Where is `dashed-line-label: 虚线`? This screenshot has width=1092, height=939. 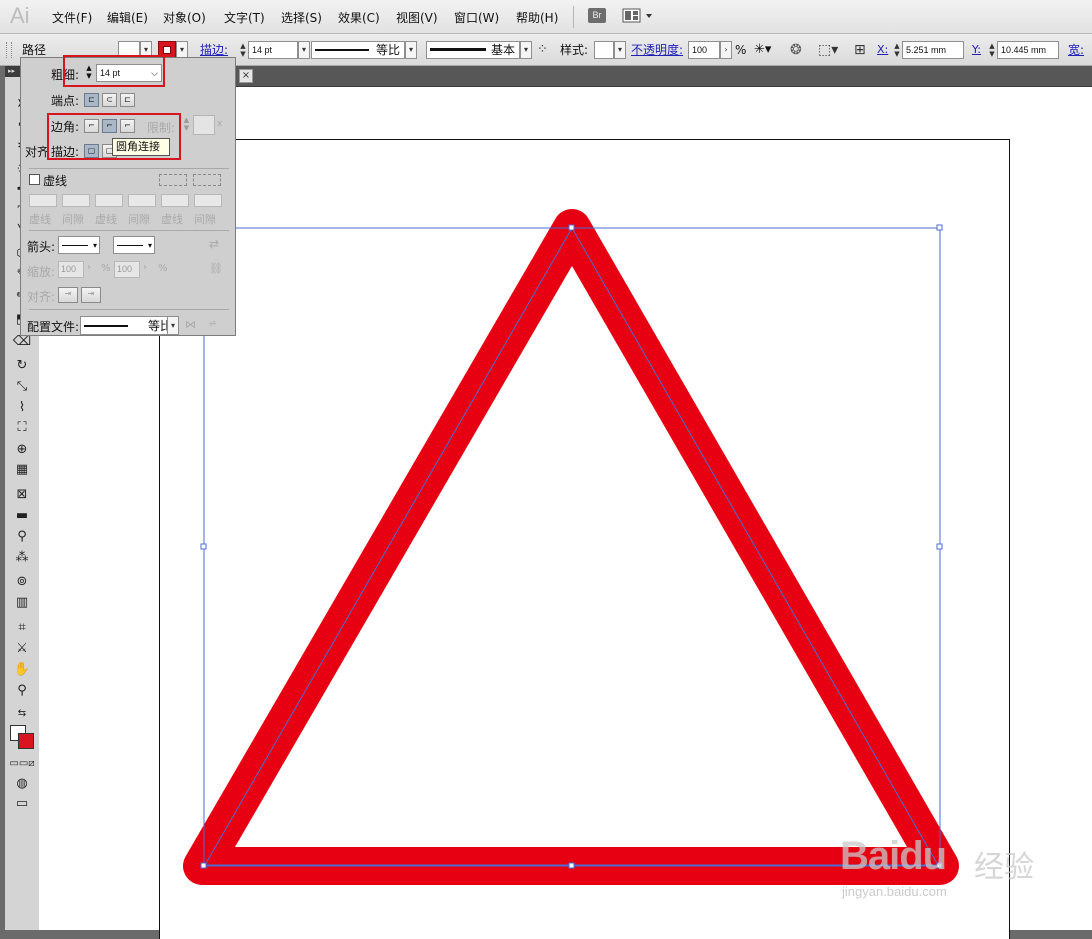
dashed-line-label: 虚线 is located at coordinates (55, 181).